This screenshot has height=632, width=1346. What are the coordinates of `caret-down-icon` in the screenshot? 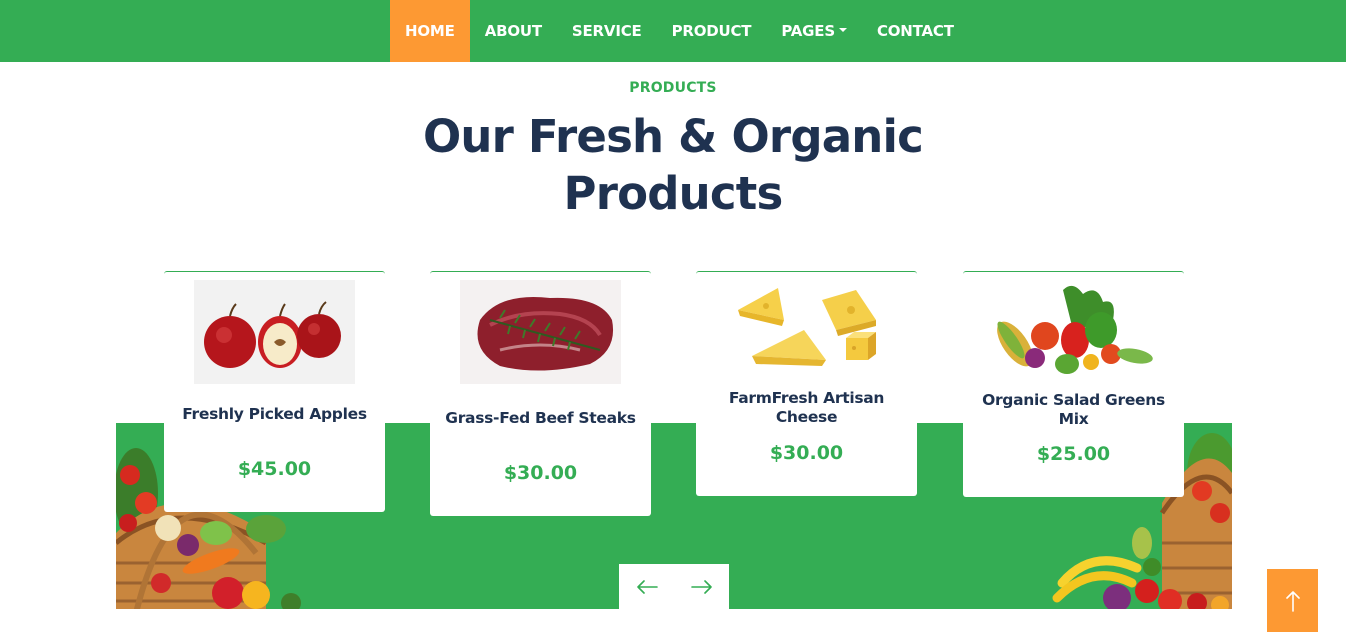 It's located at (842, 30).